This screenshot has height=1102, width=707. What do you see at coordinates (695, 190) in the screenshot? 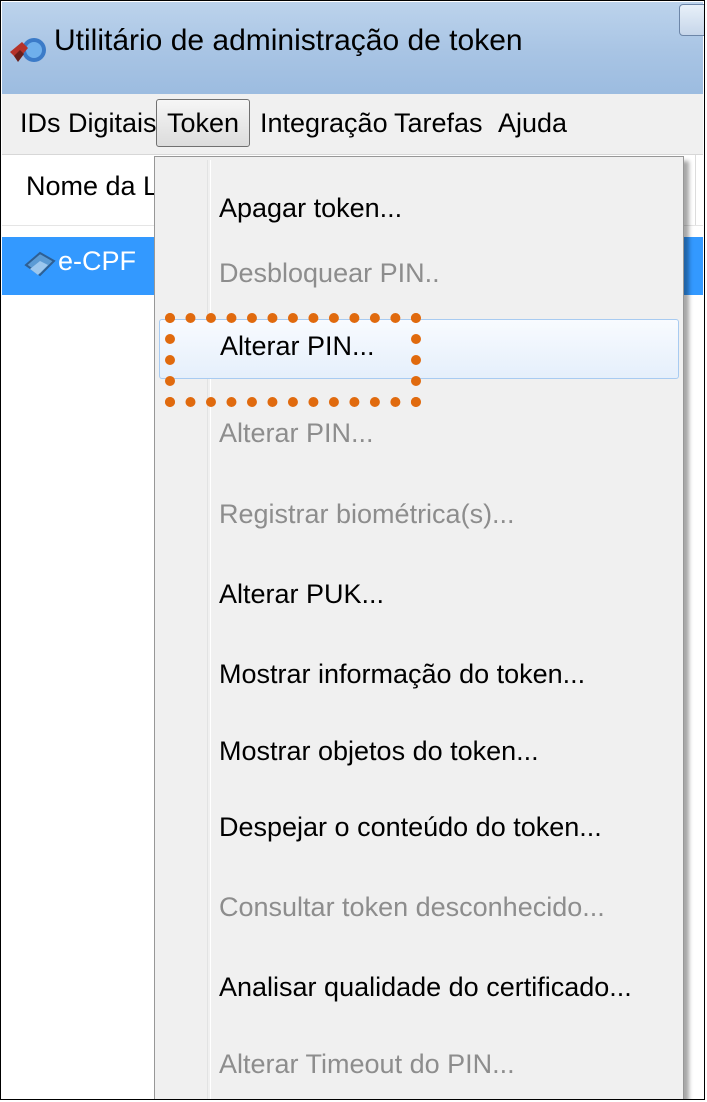
I see `column-divider` at bounding box center [695, 190].